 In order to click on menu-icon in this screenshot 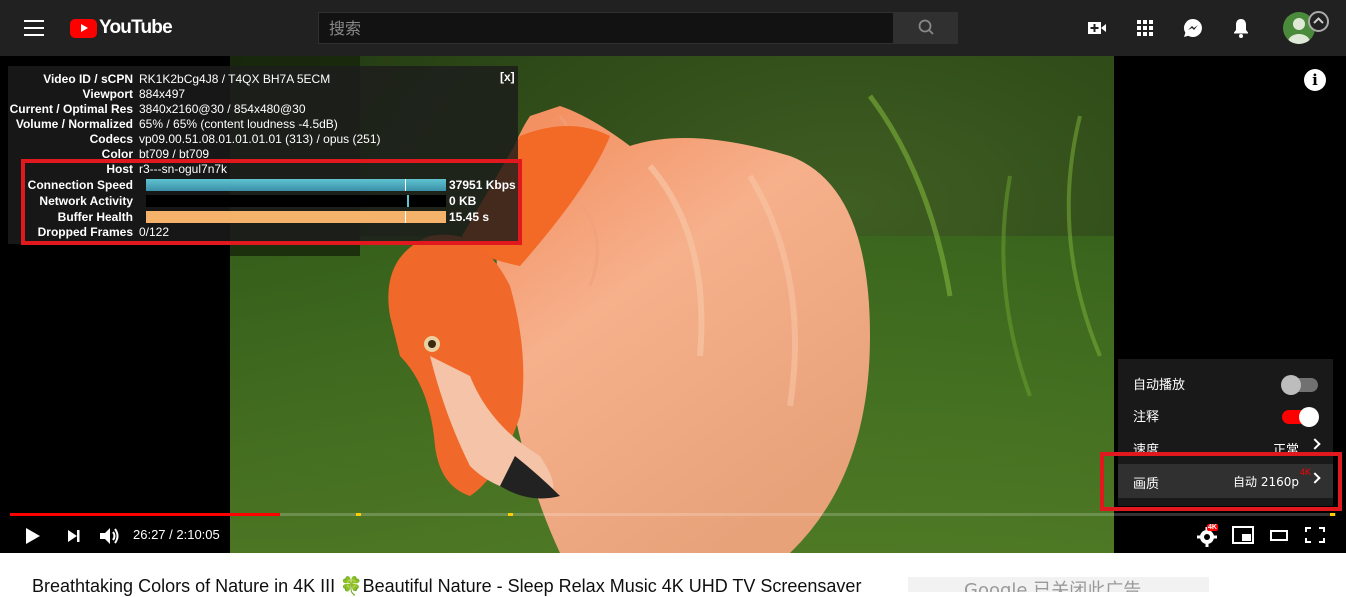, I will do `click(34, 28)`.